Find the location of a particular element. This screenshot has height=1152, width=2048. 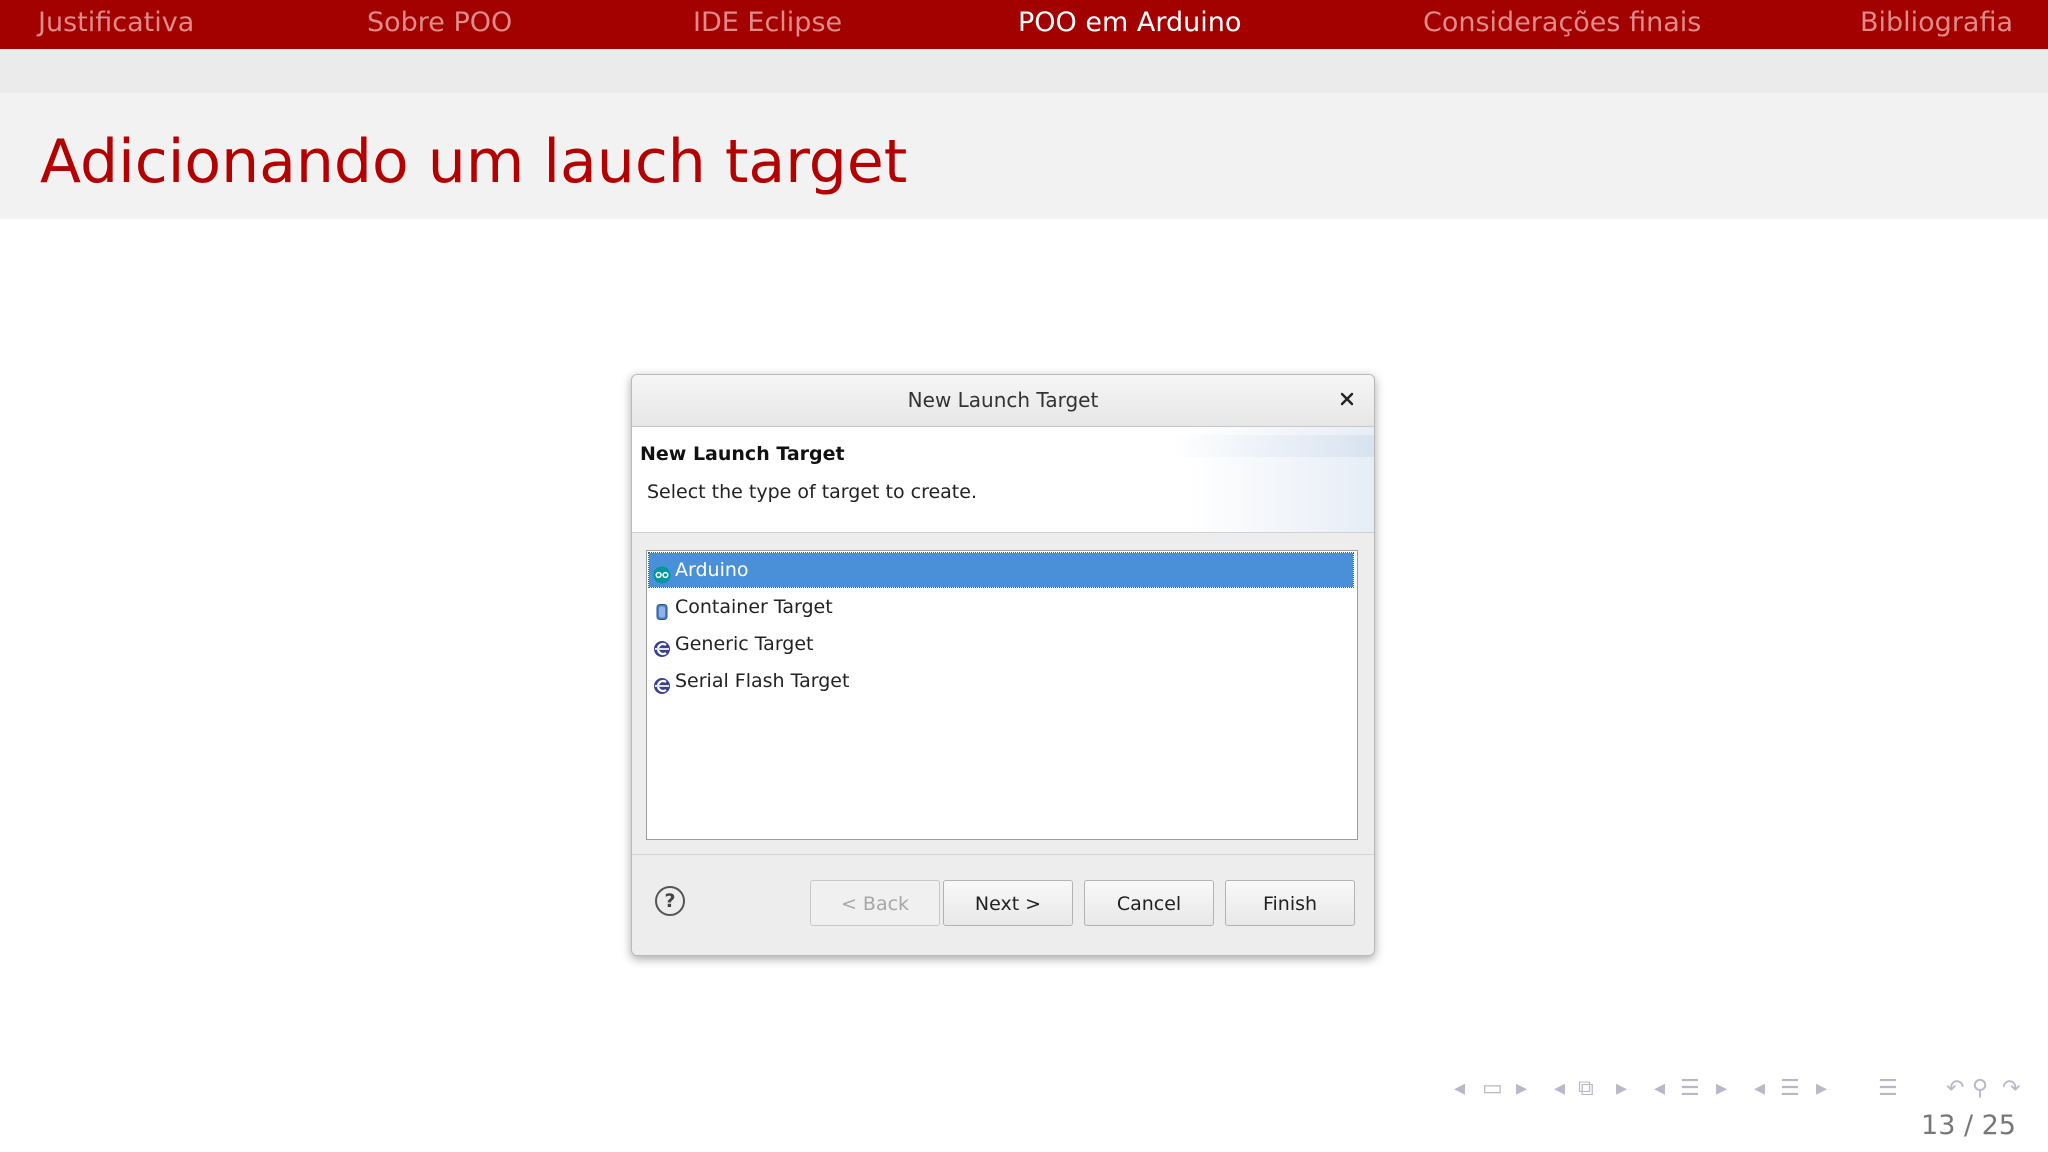

finish-button: Finish is located at coordinates (1290, 903).